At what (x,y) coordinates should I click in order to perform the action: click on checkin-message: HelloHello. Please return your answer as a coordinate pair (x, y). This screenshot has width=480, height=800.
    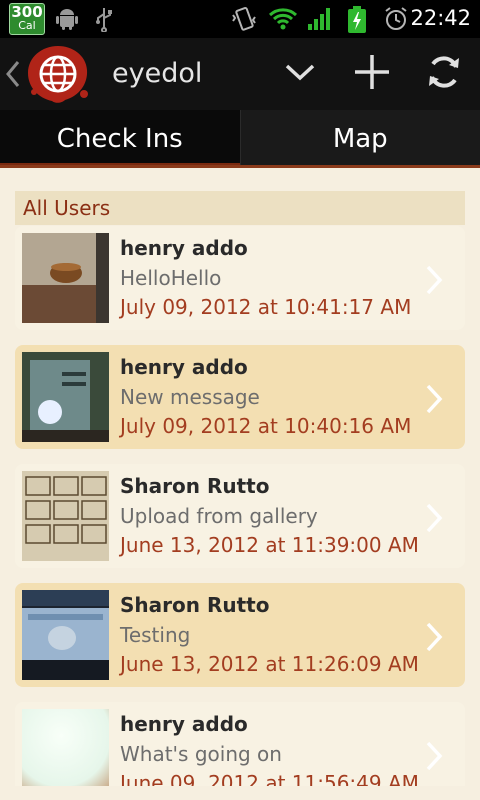
    Looking at the image, I should click on (171, 278).